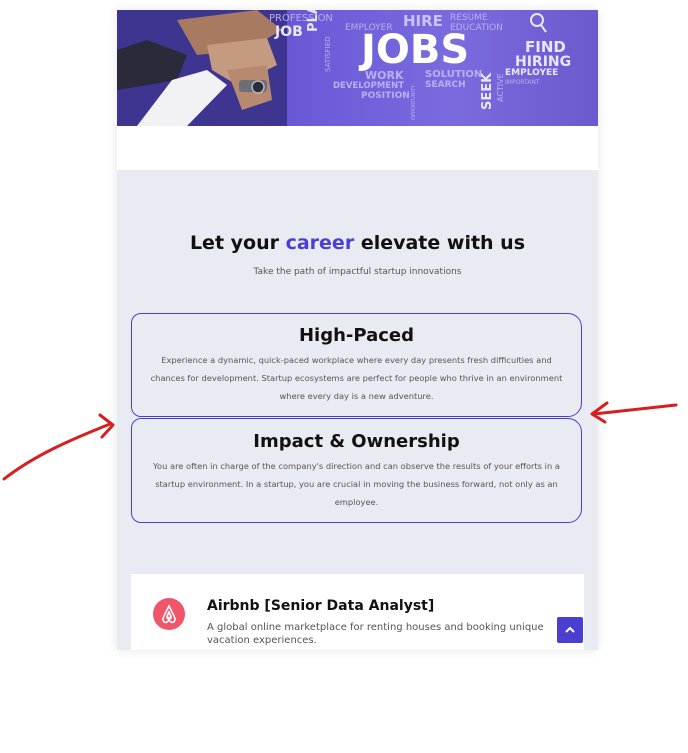  Describe the element at coordinates (169, 614) in the screenshot. I see `airbnb-logo-icon` at that location.